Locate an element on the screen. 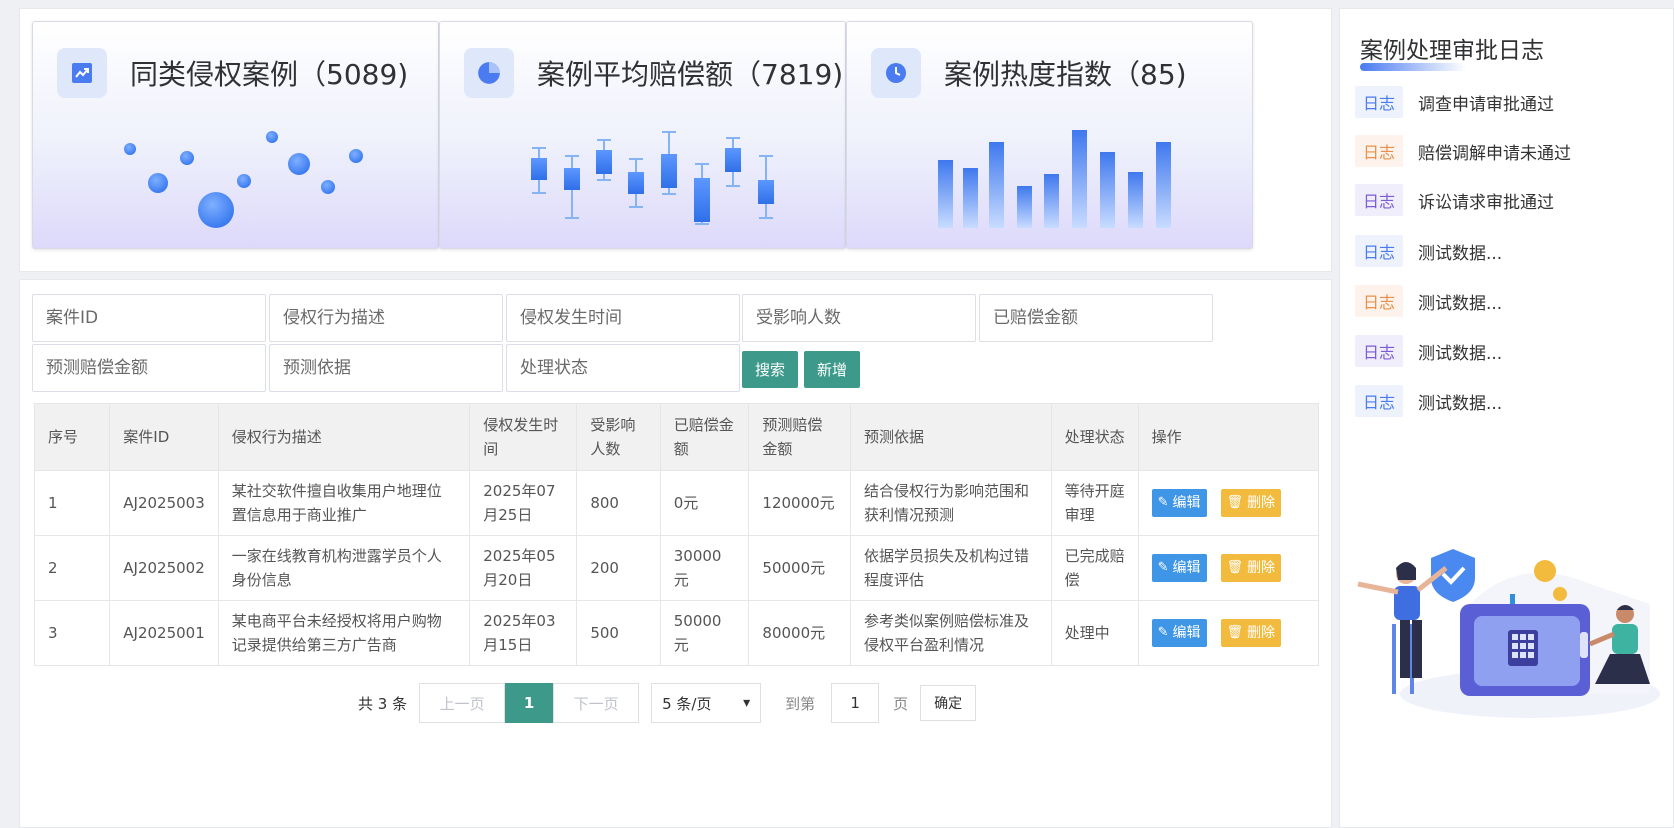  log-item: 日志 诉讼请求审批通过 is located at coordinates (1454, 200).